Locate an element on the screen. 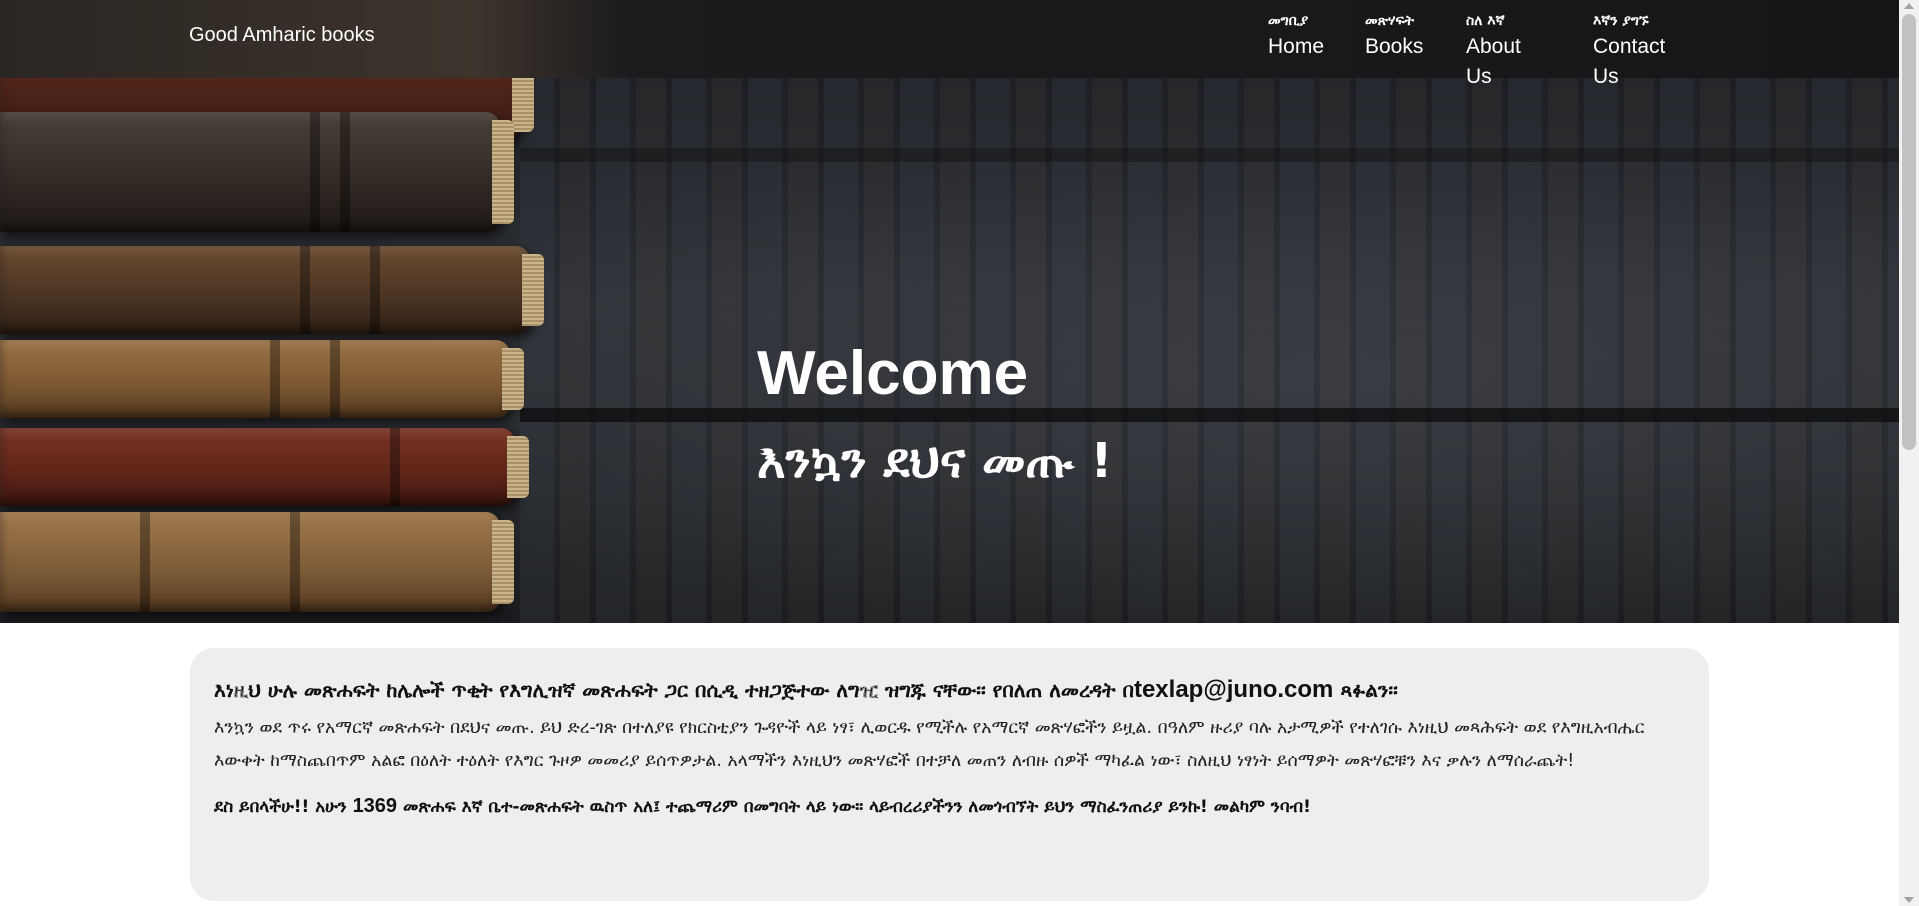  nav-about-amharic: ስለ እኛ is located at coordinates (1485, 21).